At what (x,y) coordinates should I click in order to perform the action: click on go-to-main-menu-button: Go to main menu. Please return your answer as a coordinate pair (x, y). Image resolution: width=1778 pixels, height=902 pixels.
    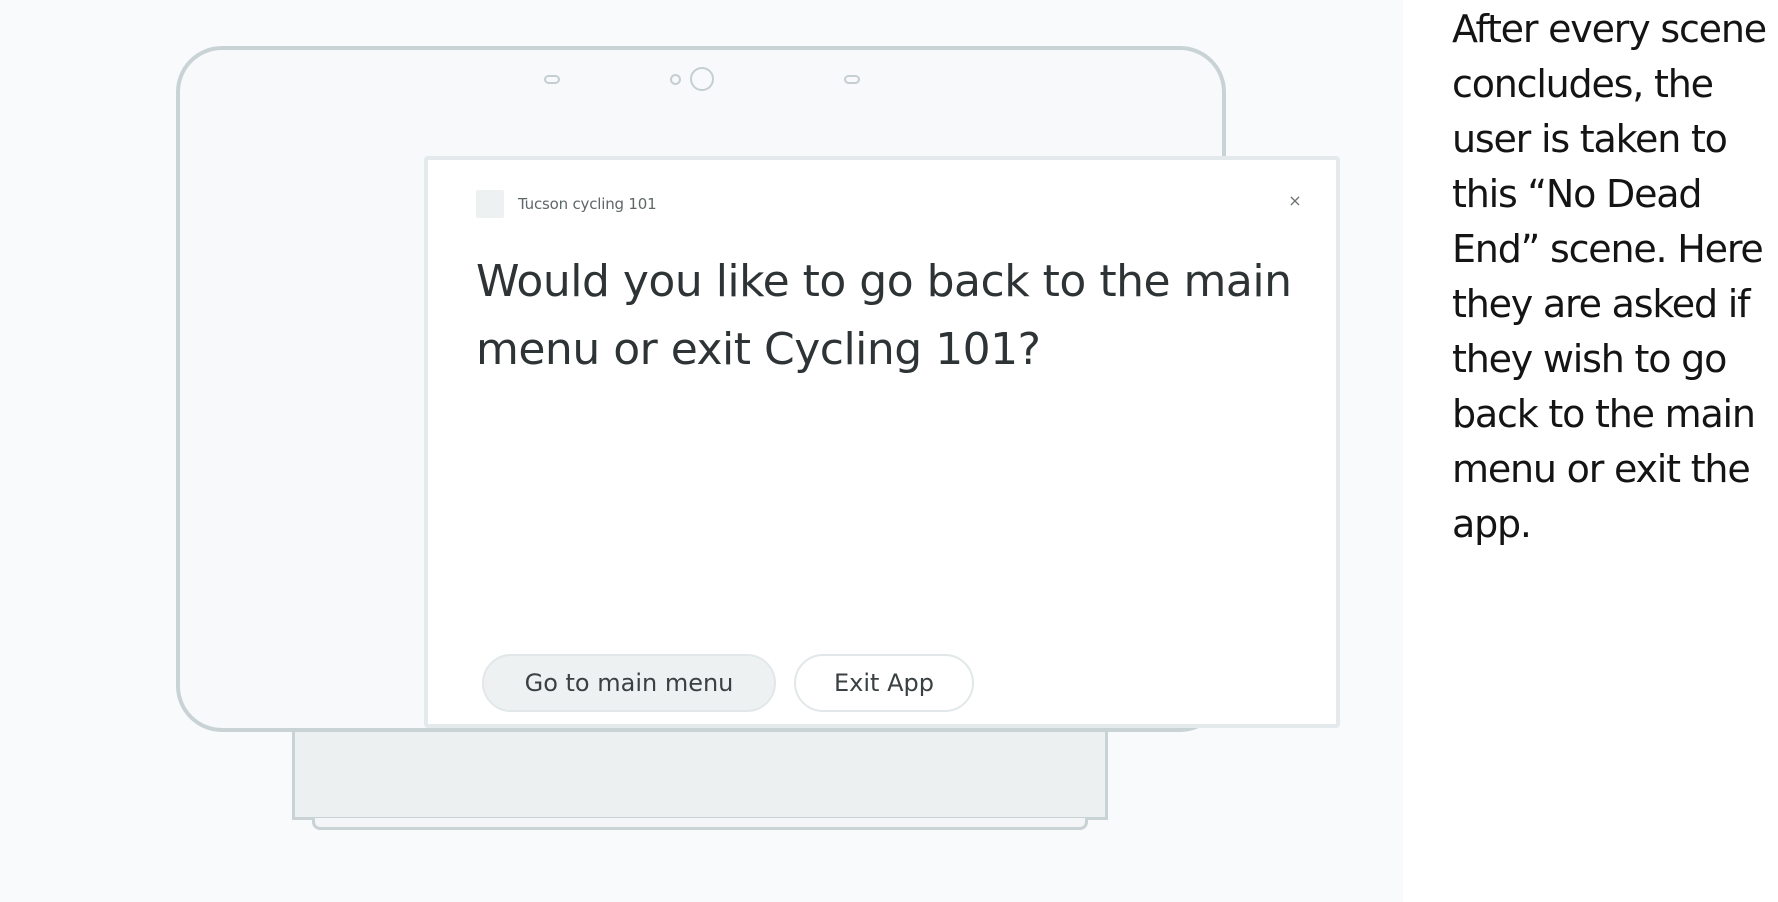
    Looking at the image, I should click on (629, 683).